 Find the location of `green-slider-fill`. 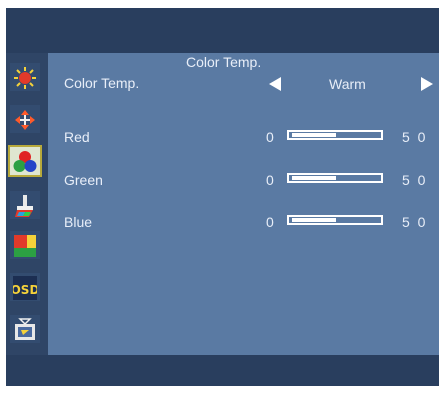

green-slider-fill is located at coordinates (314, 178).